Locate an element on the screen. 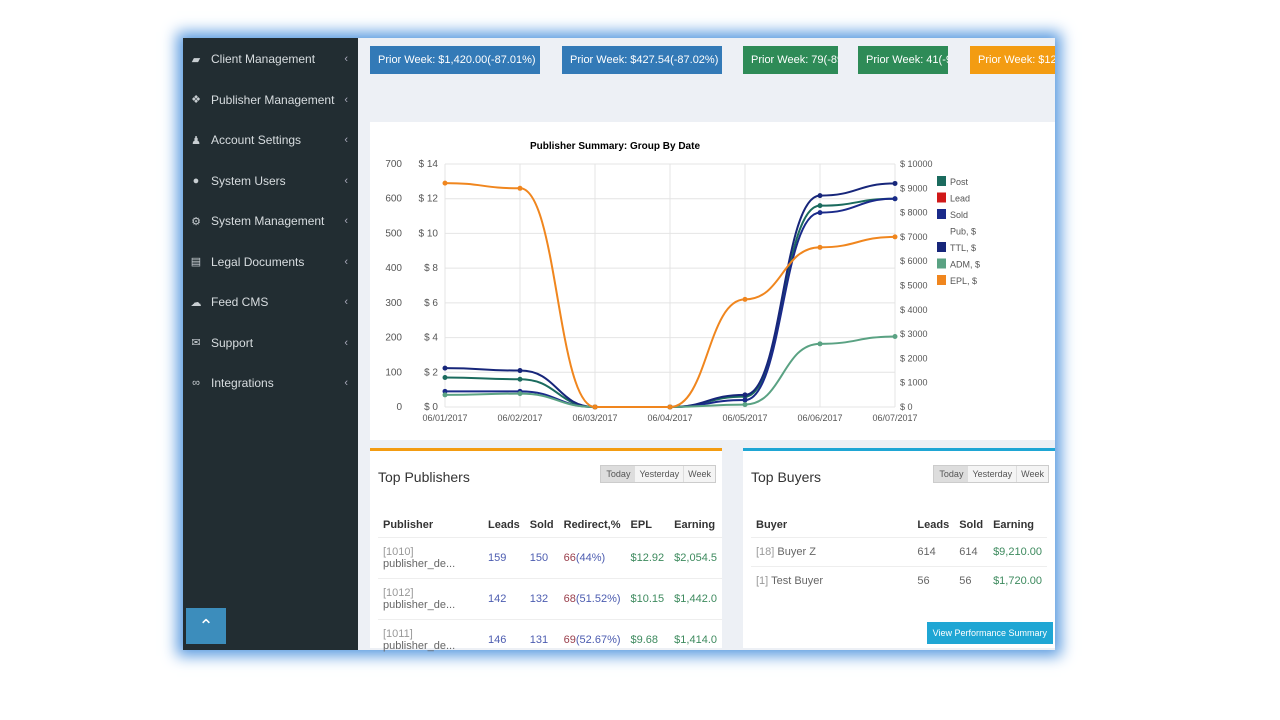 The width and height of the screenshot is (1280, 720). sidebar-item: ∞ Integrations ‹ is located at coordinates (270, 383).